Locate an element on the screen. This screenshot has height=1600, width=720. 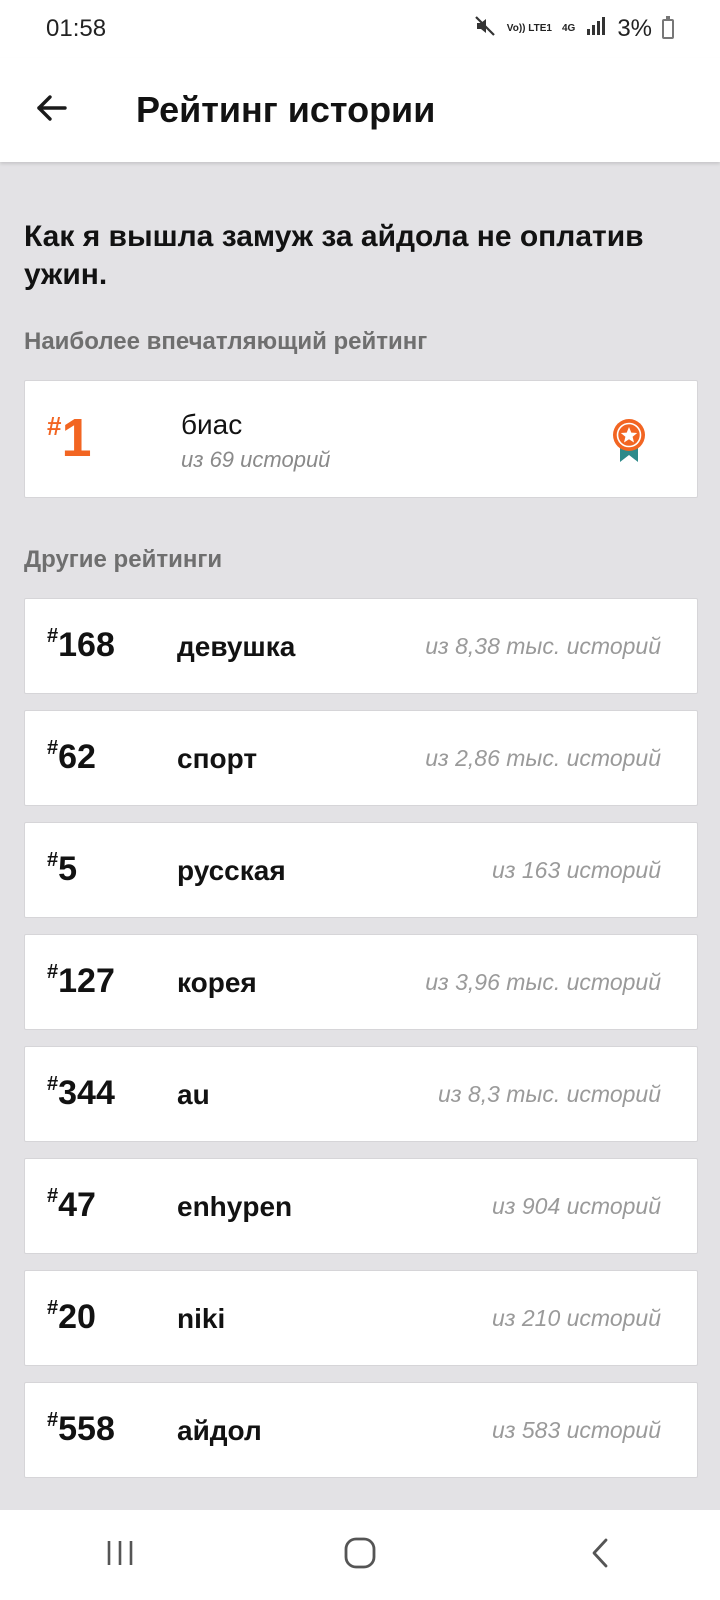
top-rank: #1 is located at coordinates (69, 438).